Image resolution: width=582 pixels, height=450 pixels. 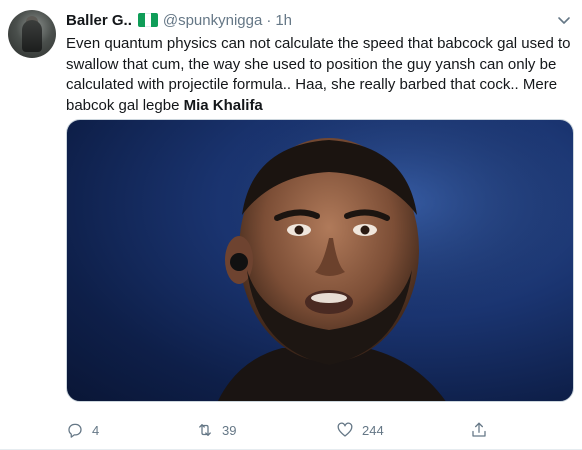 I want to click on retweet-count: 39, so click(x=229, y=430).